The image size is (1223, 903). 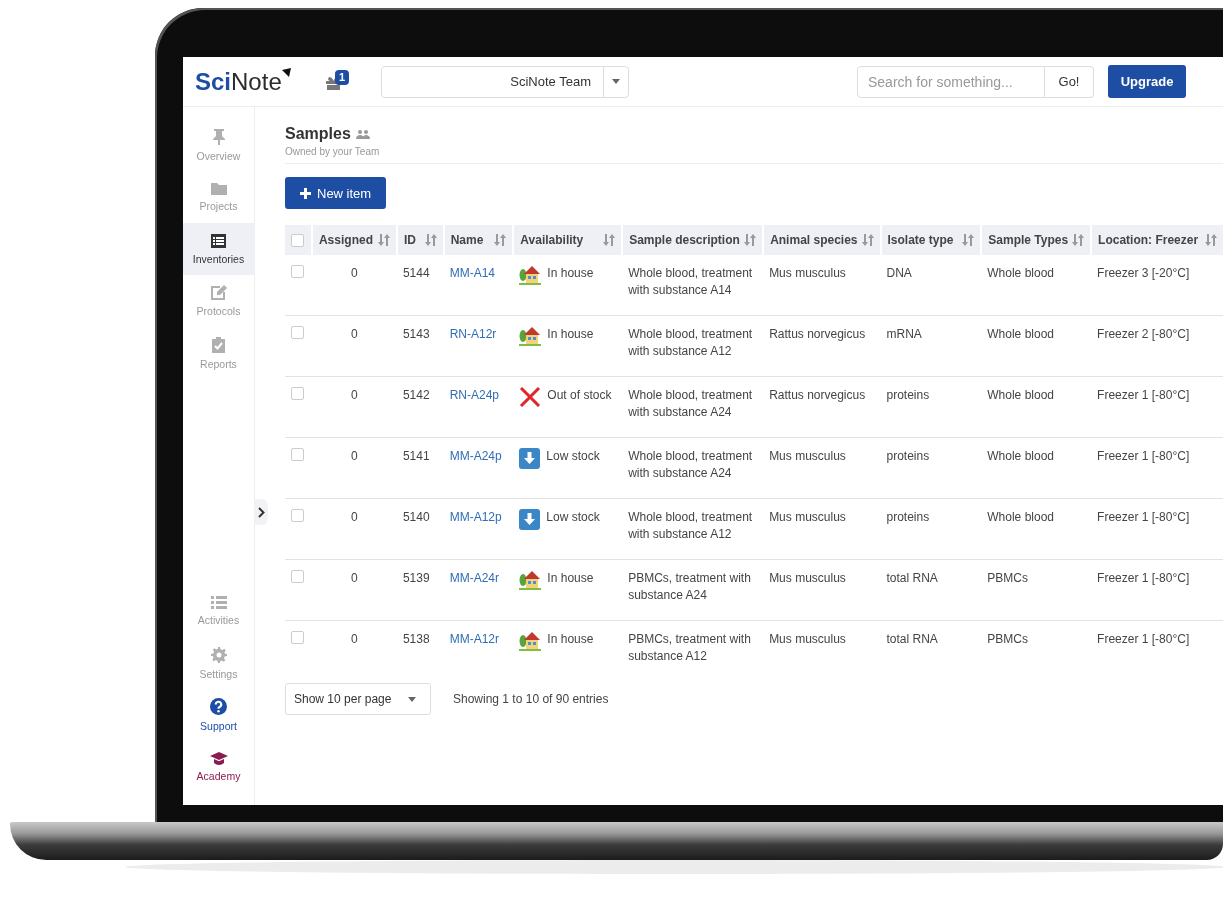 What do you see at coordinates (416, 639) in the screenshot?
I see `table-cell: 5138` at bounding box center [416, 639].